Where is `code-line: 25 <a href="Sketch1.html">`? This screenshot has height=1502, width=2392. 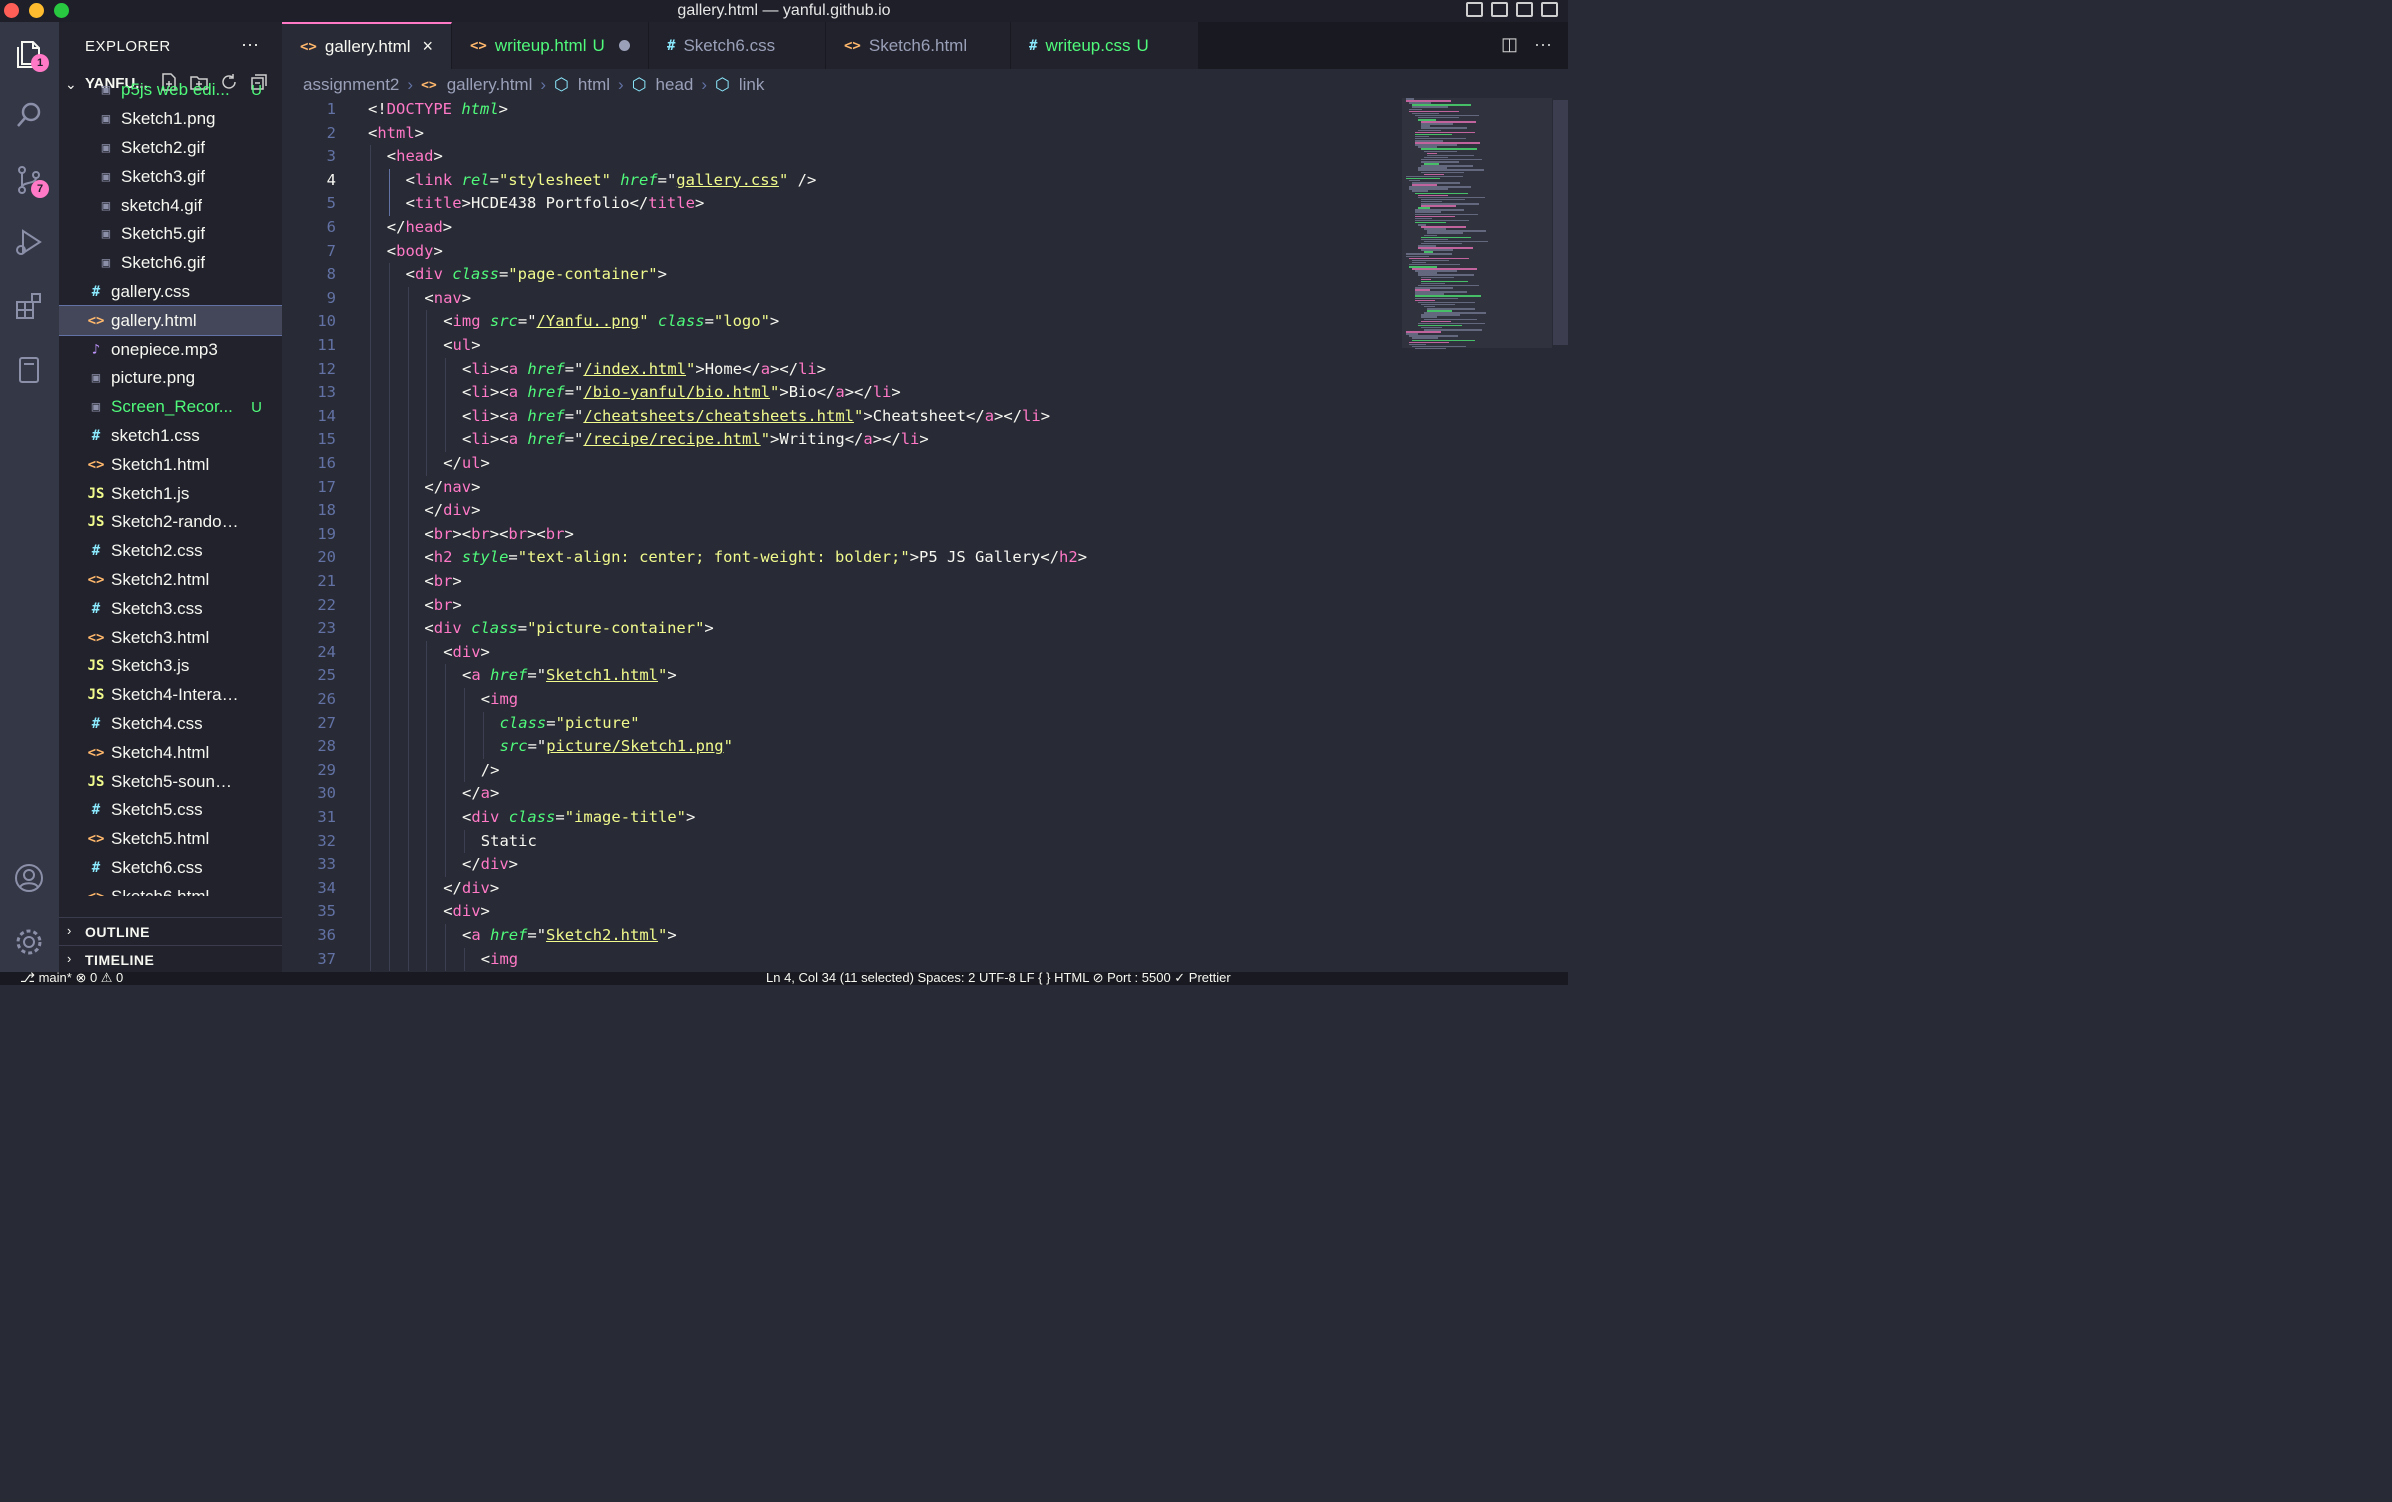 code-line: 25 <a href="Sketch1.html"> is located at coordinates (837, 676).